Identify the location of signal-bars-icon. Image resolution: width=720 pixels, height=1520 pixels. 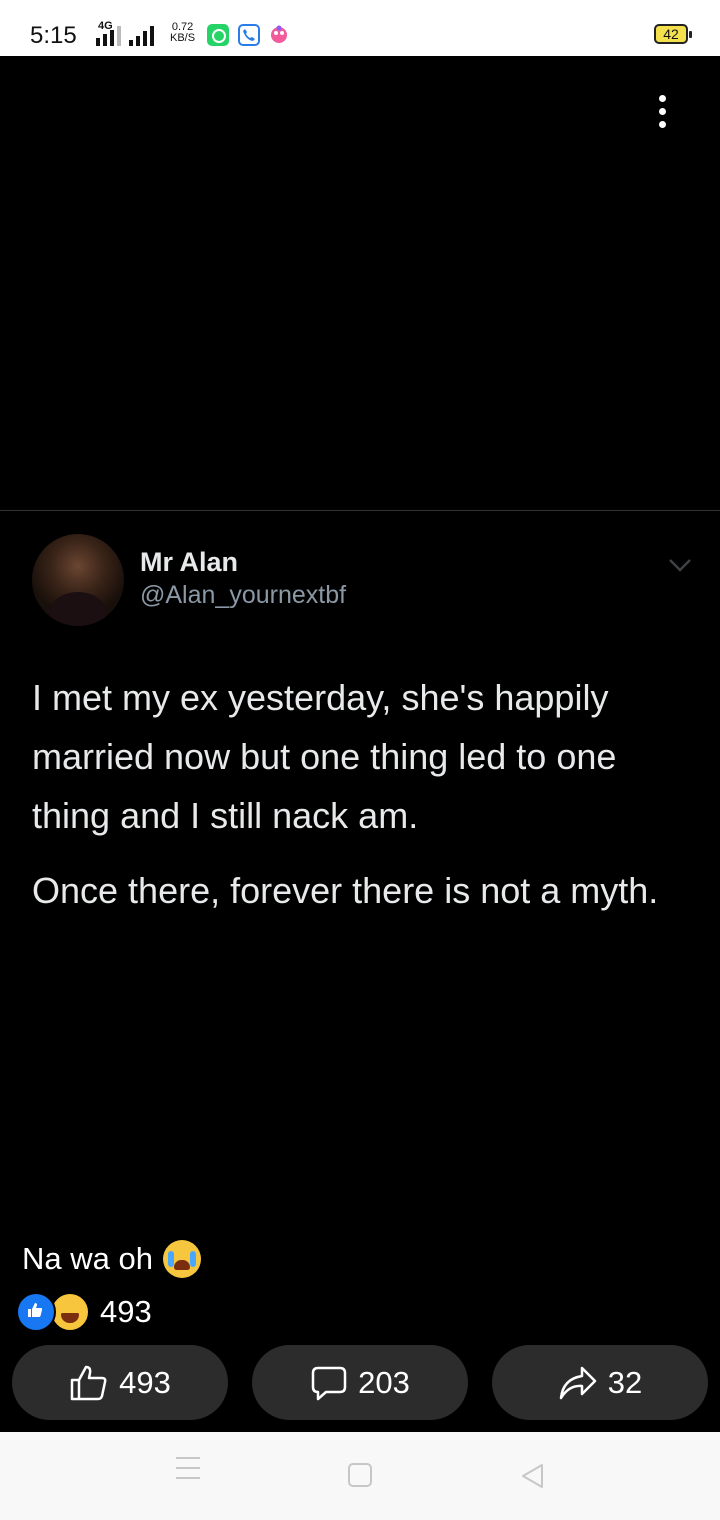
(108, 35).